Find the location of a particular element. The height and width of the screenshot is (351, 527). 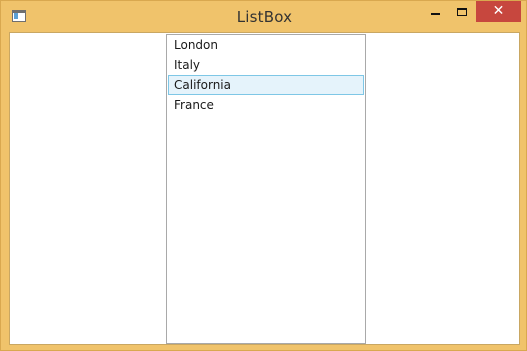

list-item-california: California is located at coordinates (266, 85).